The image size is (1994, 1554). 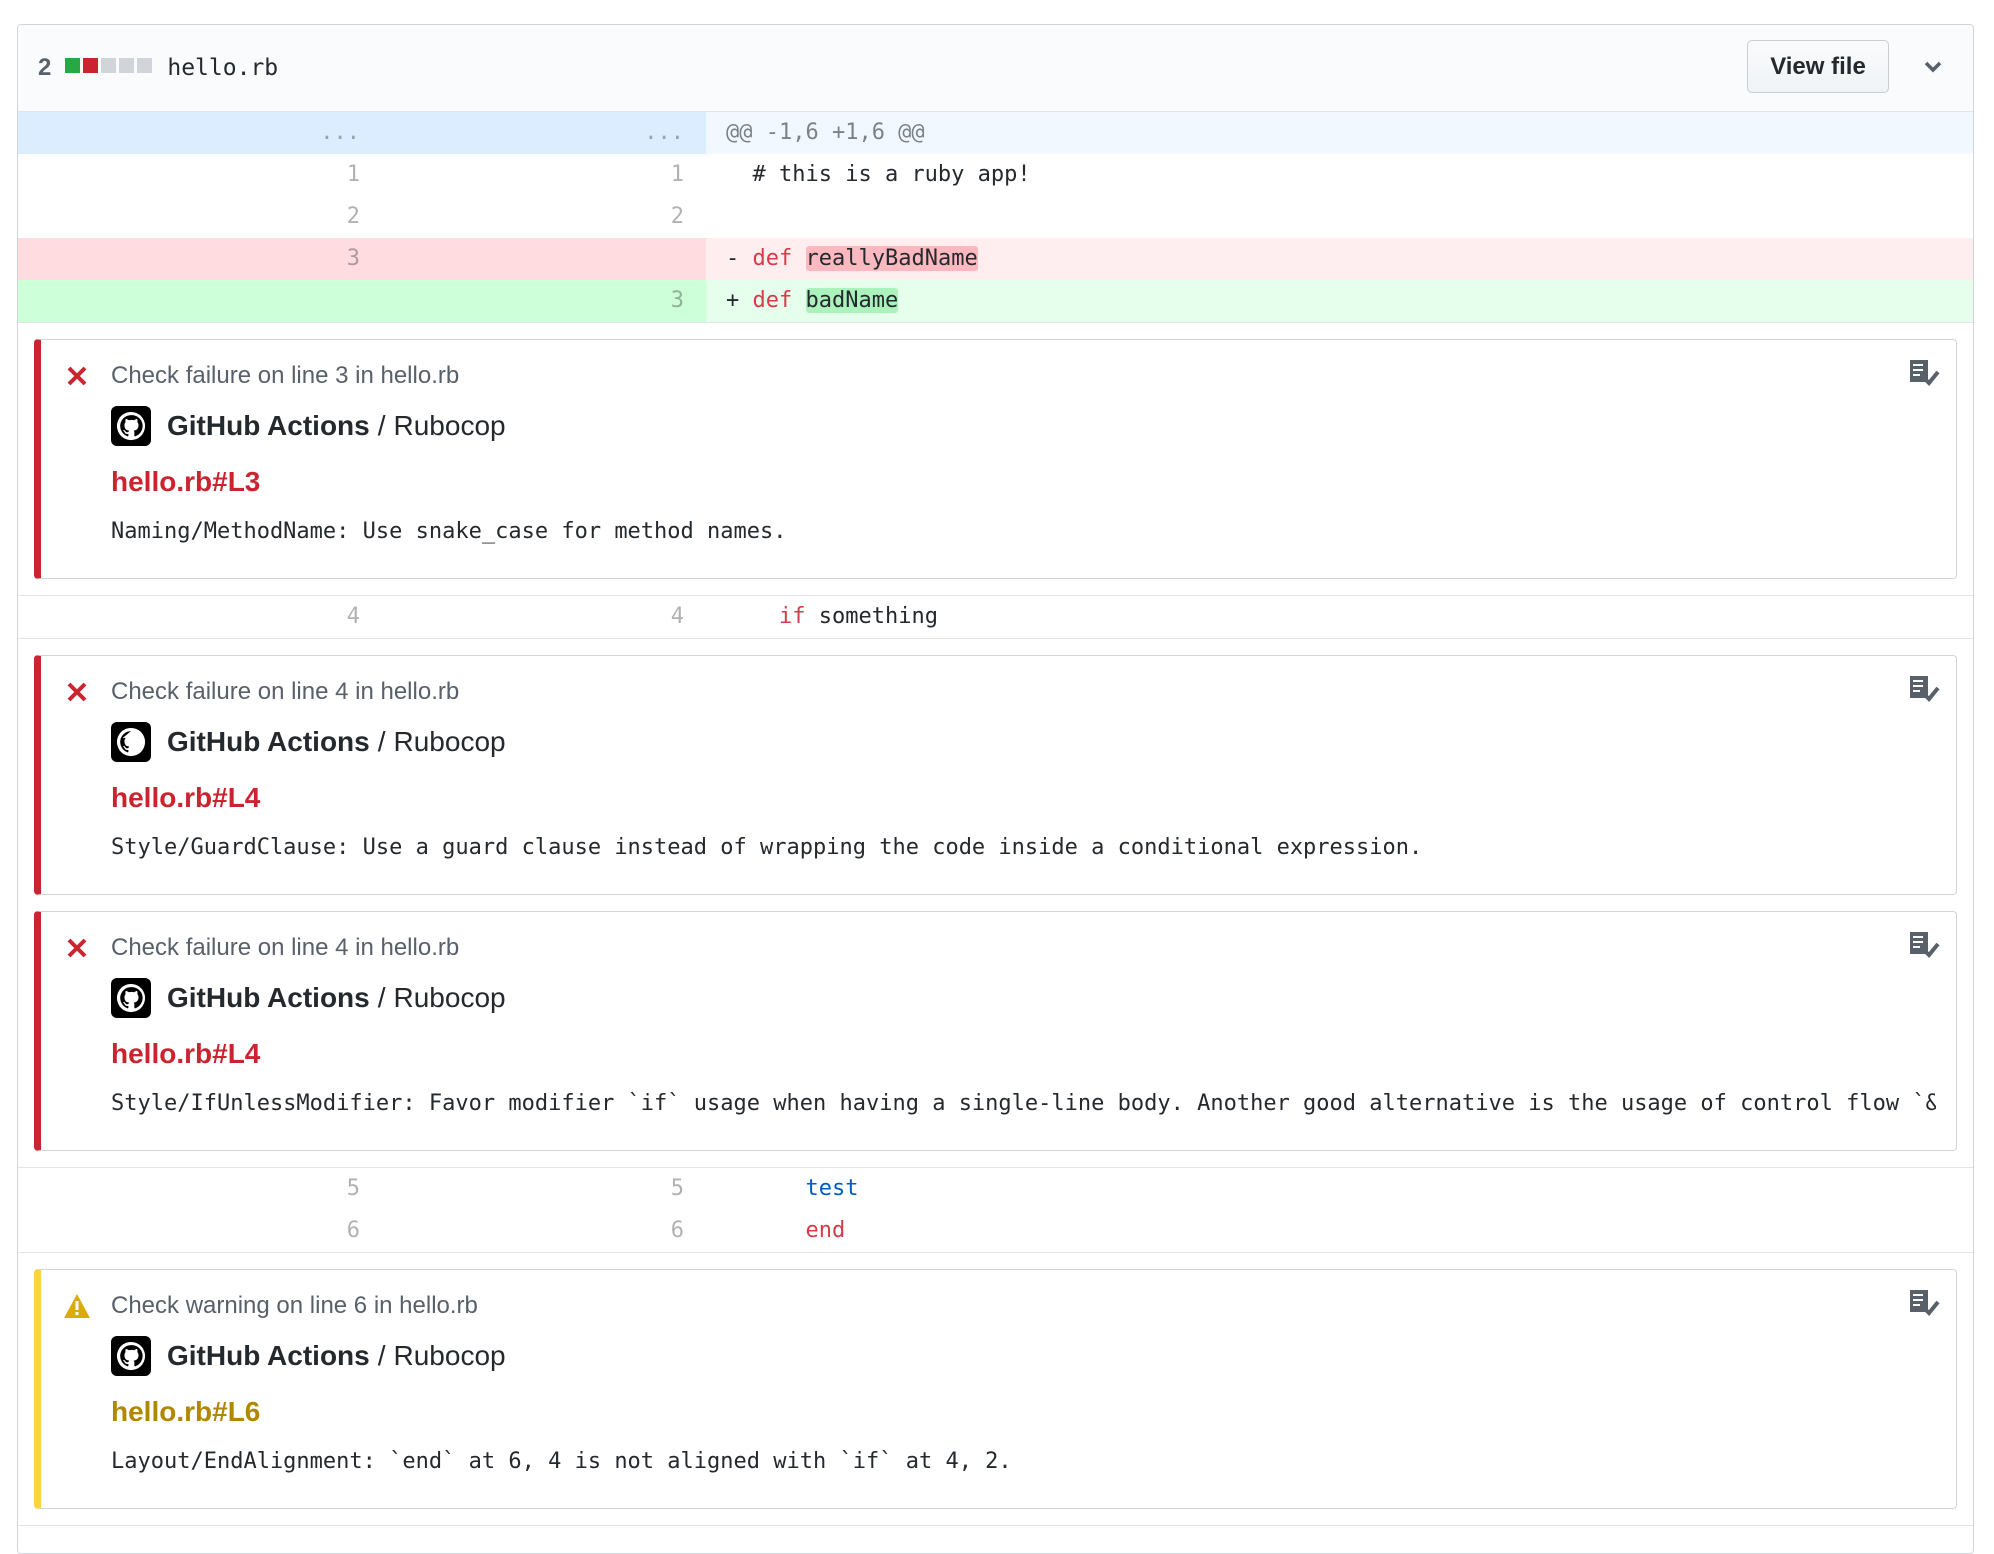 I want to click on old-line-number: 5, so click(x=189, y=1189).